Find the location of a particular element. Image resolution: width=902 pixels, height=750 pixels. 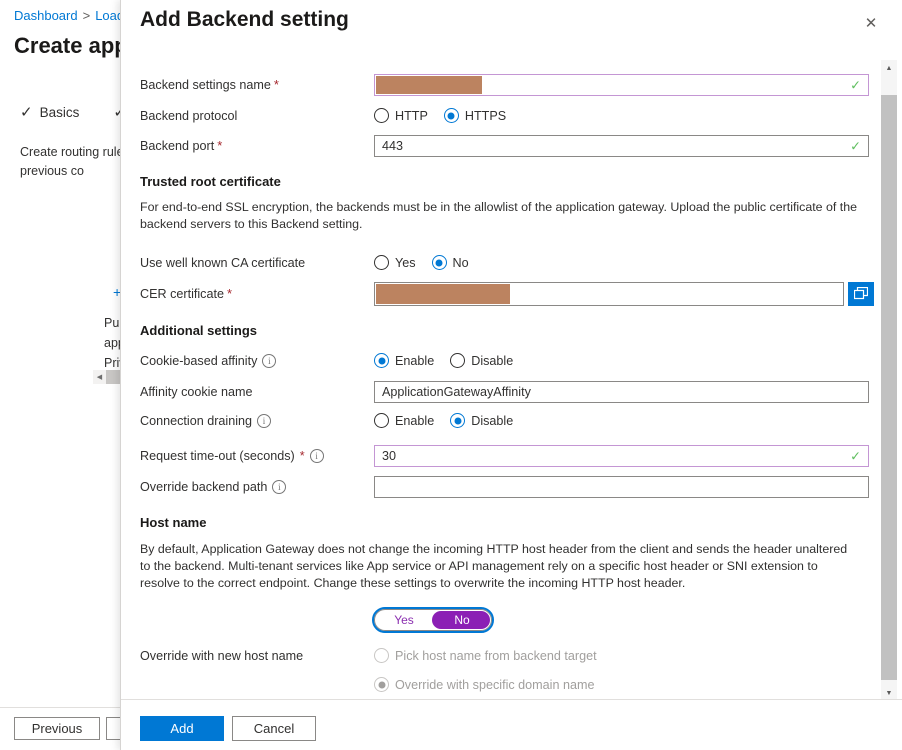

radio-label: Pick host name from backend target is located at coordinates (496, 655).